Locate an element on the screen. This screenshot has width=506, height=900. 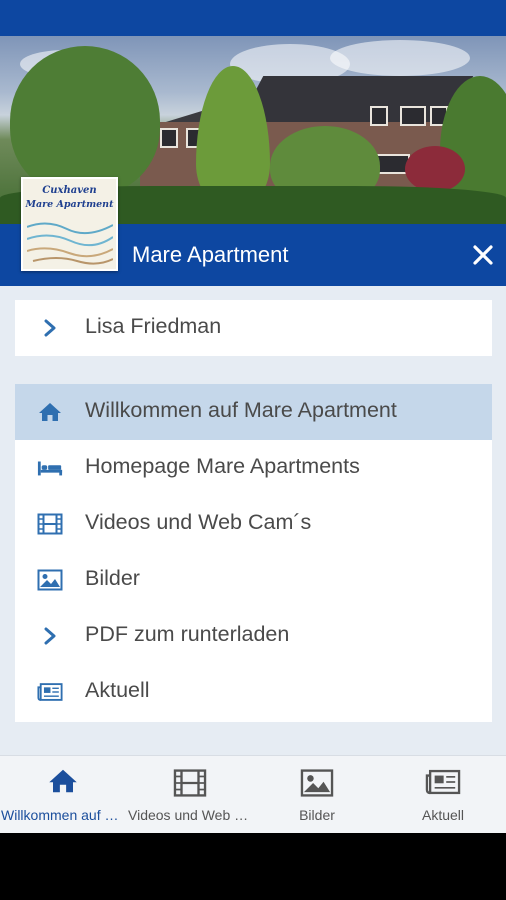
menu-item-bilder: Bilder is located at coordinates (253, 580).